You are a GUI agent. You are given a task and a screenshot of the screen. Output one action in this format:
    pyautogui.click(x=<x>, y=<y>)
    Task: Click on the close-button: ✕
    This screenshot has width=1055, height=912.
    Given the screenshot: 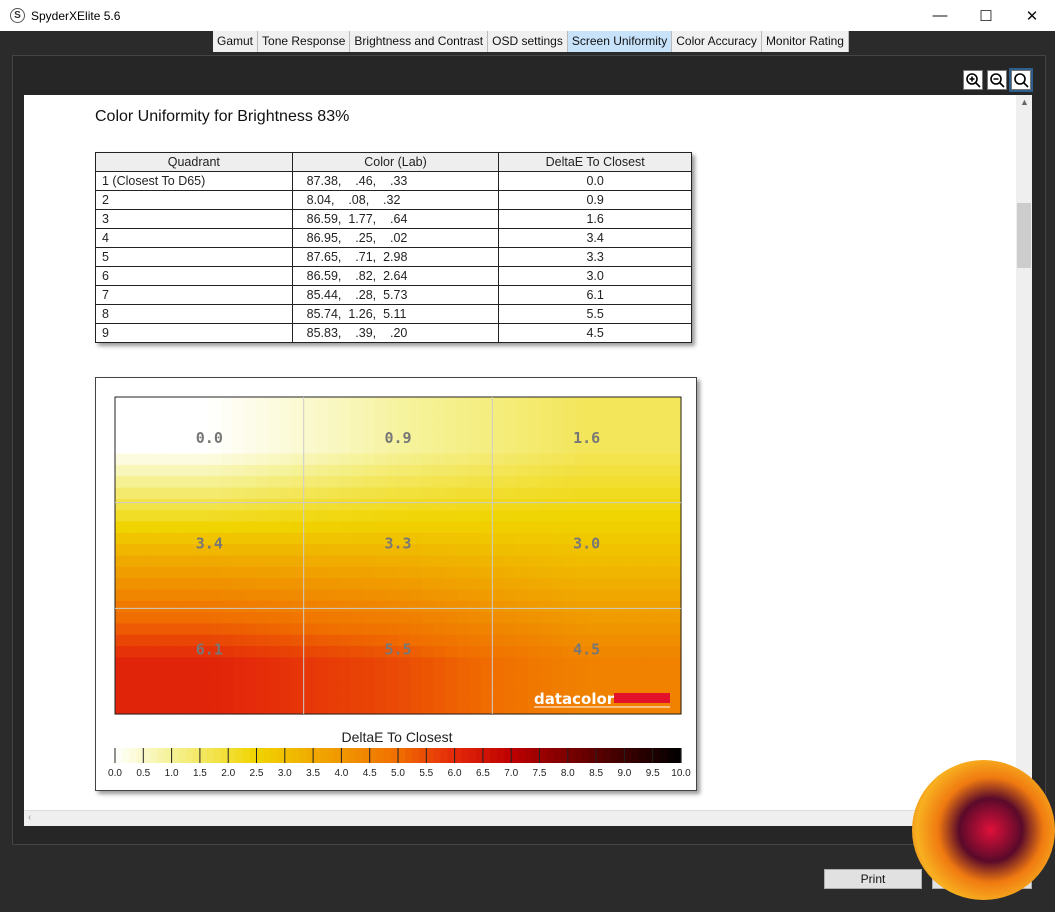 What is the action you would take?
    pyautogui.click(x=1032, y=15)
    